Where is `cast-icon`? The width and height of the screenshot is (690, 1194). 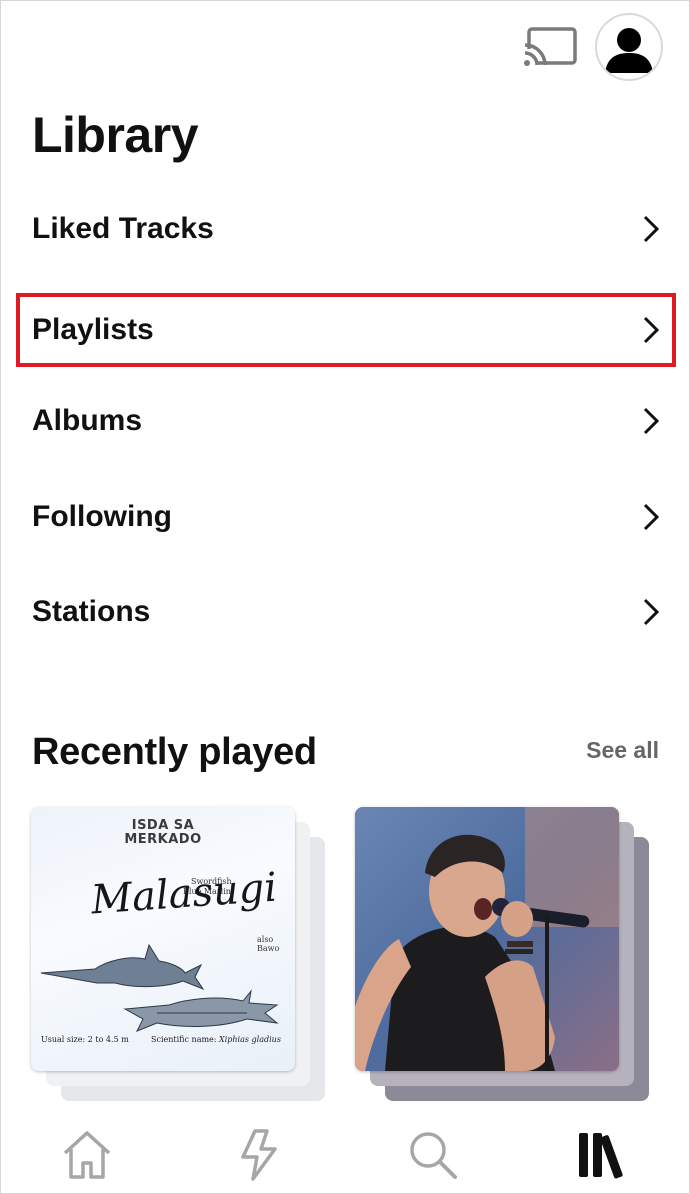
cast-icon is located at coordinates (550, 47).